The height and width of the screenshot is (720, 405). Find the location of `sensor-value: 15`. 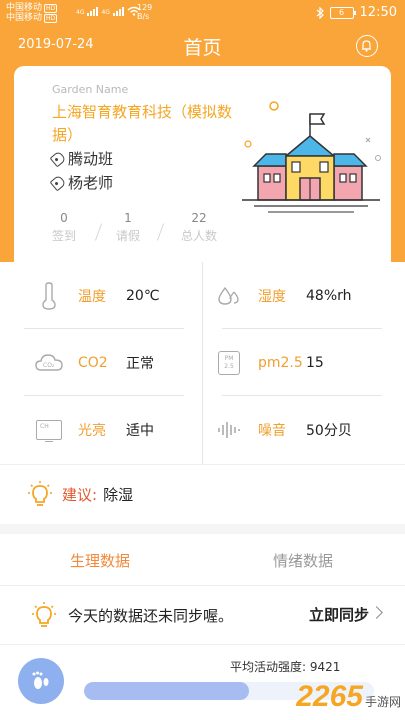

sensor-value: 15 is located at coordinates (315, 362).